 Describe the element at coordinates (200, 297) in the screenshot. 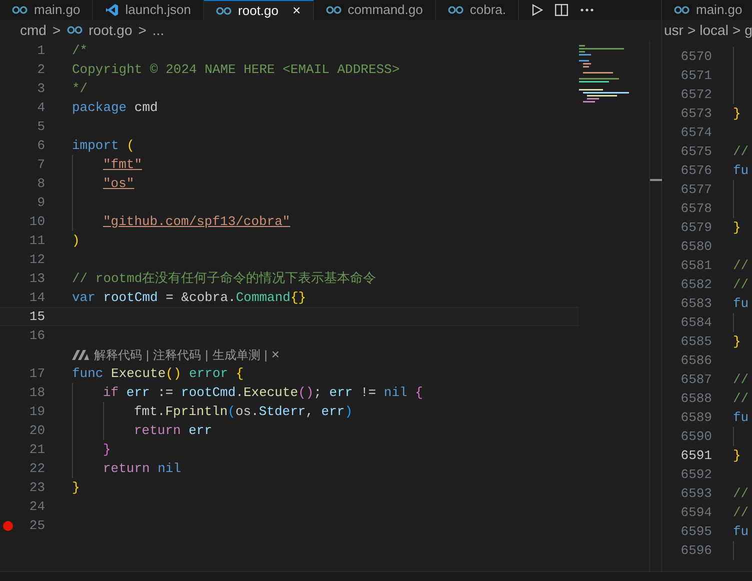

I see `code-token: = &cobra.` at that location.